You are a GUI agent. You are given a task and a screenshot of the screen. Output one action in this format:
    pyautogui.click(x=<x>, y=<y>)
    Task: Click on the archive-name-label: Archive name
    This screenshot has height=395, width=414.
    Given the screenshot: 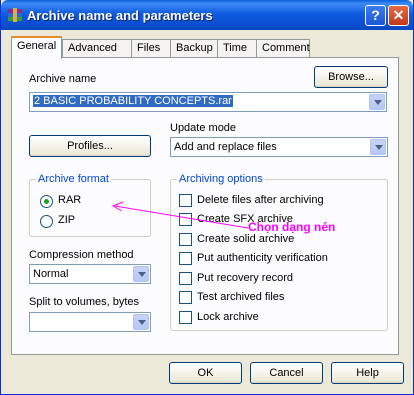 What is the action you would take?
    pyautogui.click(x=63, y=79)
    